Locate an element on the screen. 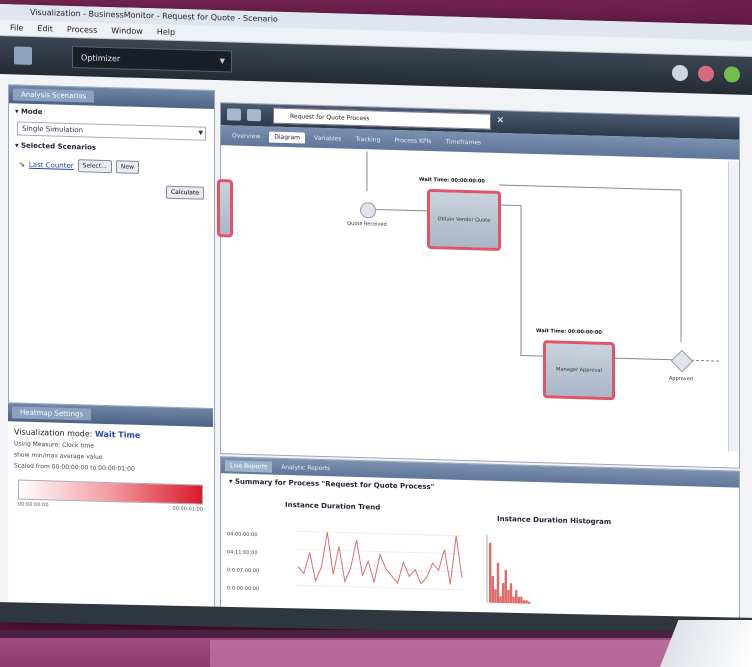  scenario-icon: ⇘ is located at coordinates (22, 164).